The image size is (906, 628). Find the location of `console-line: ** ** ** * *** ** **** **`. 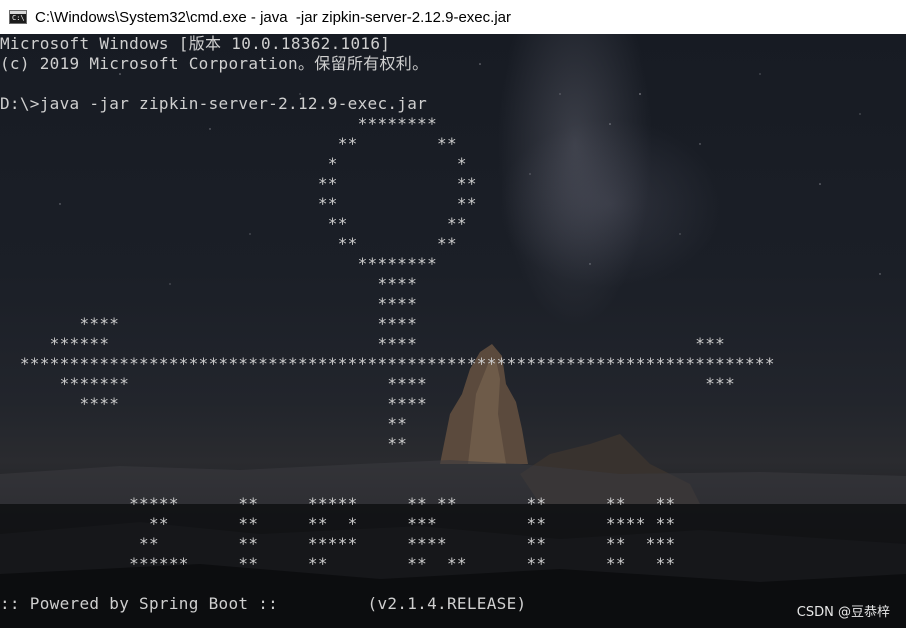

console-line: ** ** ** * *** ** **** ** is located at coordinates (338, 523).